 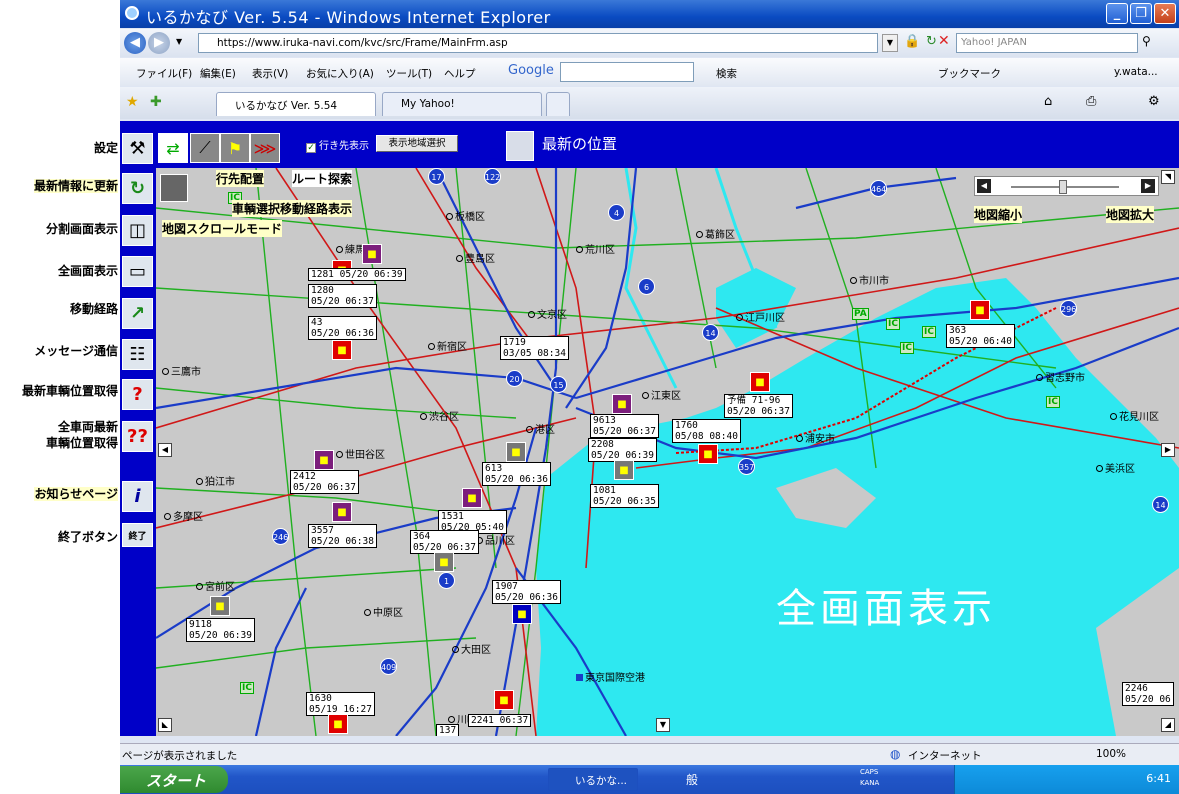 I want to click on pan-right-icon: ▶, so click(x=1168, y=450).